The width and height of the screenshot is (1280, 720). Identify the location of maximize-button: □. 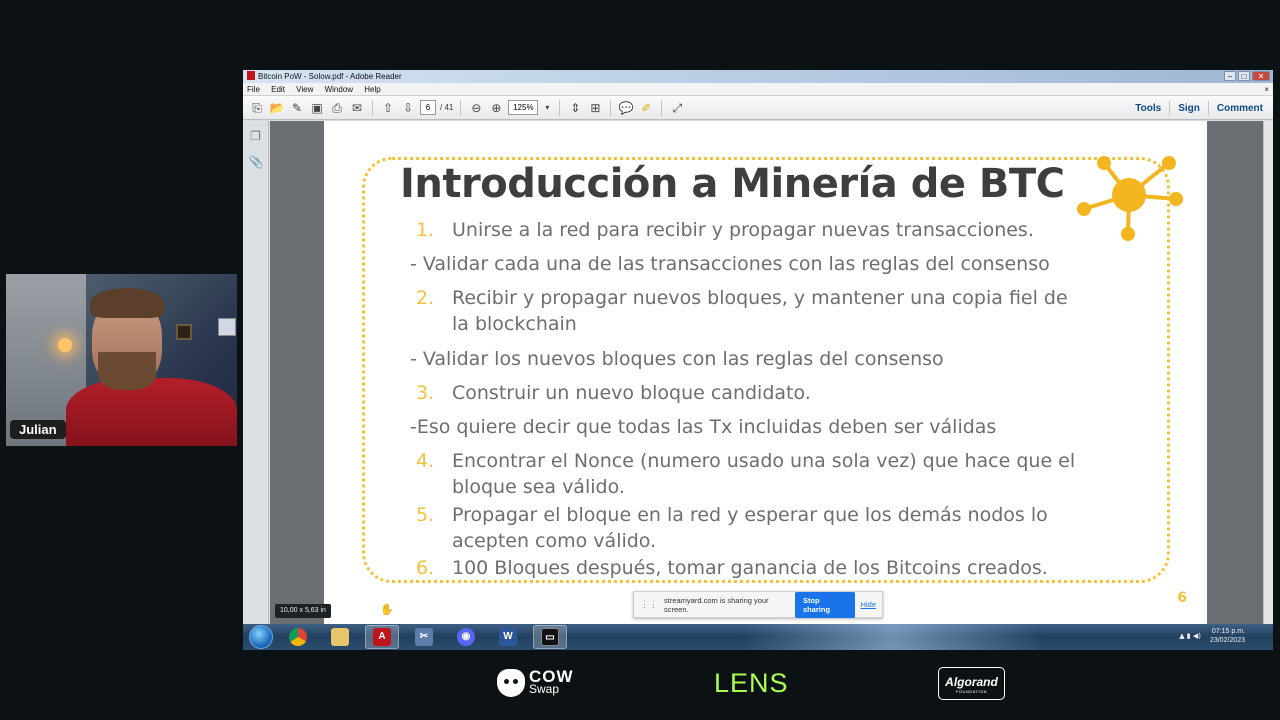
(1244, 76).